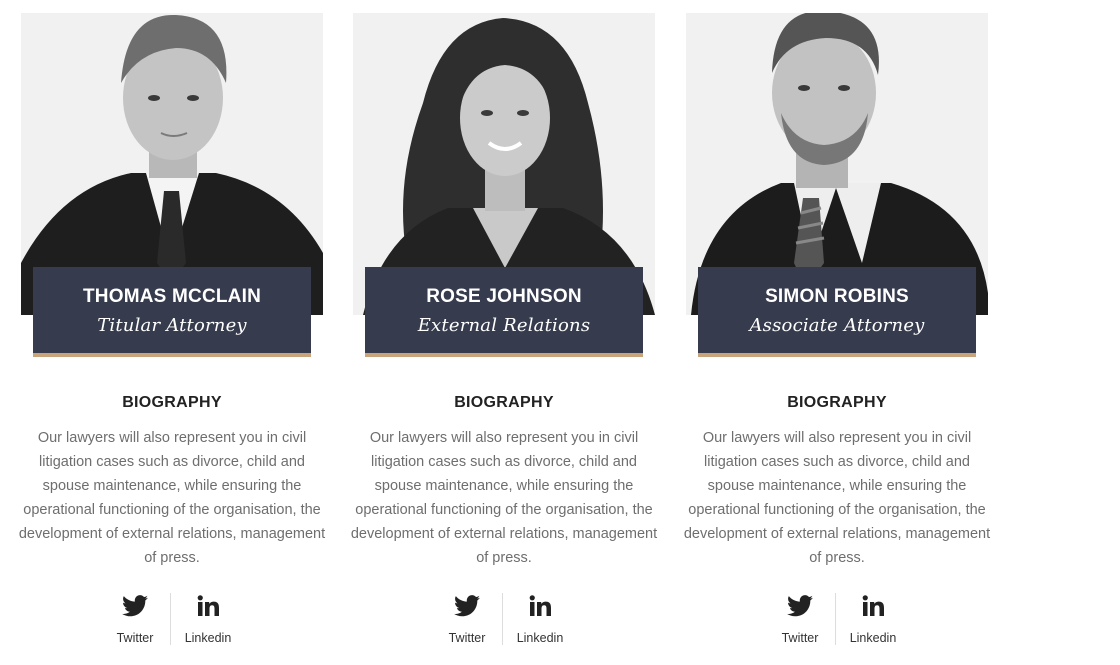 This screenshot has height=665, width=1120. What do you see at coordinates (837, 325) in the screenshot?
I see `member-role: Associate Attorney` at bounding box center [837, 325].